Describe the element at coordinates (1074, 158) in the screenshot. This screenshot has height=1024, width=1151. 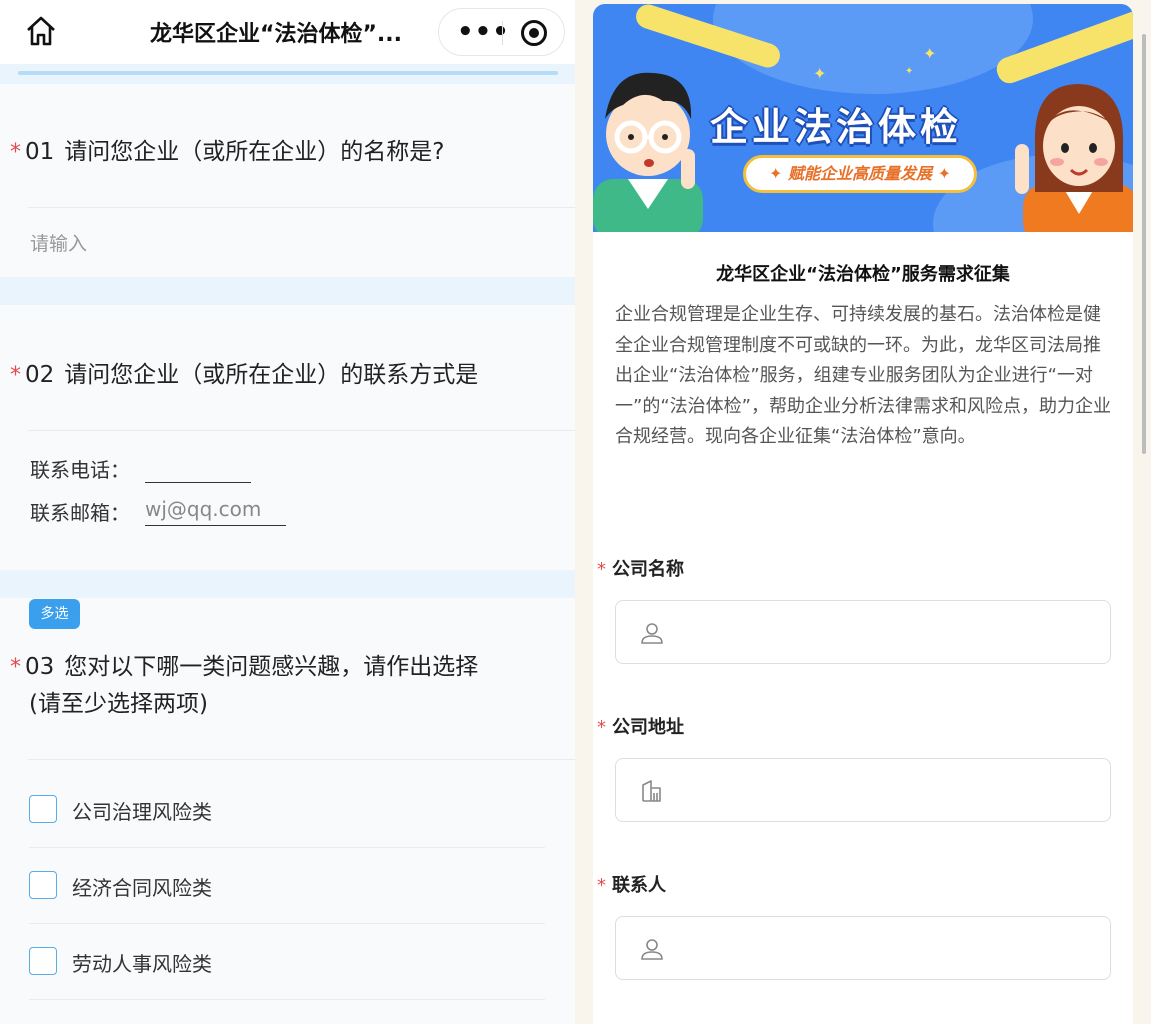
I see `girl-illustration` at that location.